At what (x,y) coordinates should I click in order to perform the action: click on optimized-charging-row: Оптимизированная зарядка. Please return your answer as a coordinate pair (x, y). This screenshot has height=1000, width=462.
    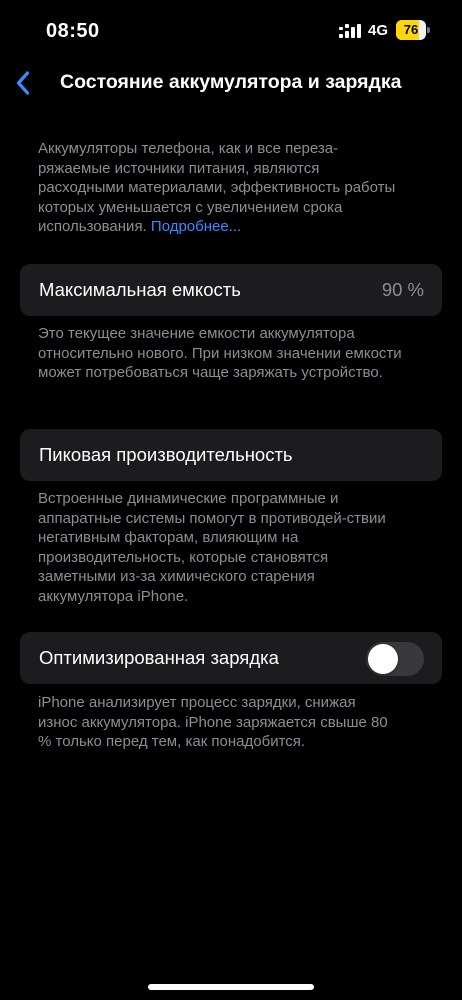
    Looking at the image, I should click on (231, 658).